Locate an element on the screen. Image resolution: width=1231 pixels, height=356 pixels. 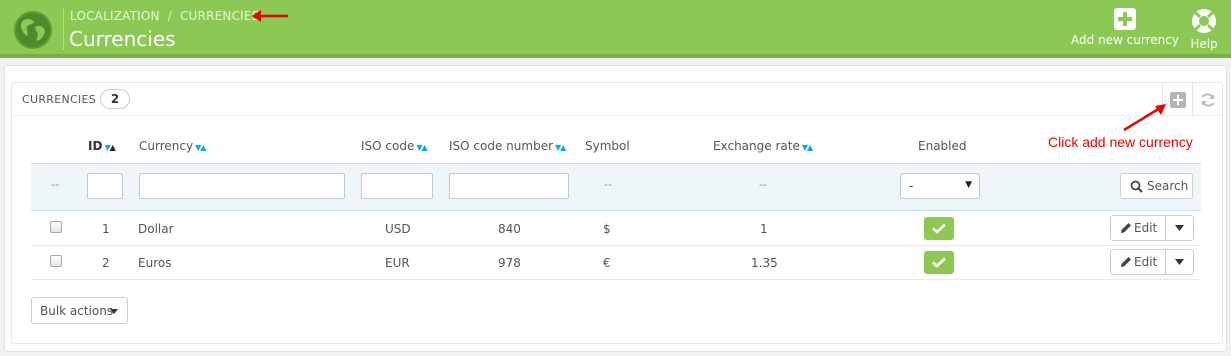
panel-heading: CURRENCIES 2 is located at coordinates (617, 99).